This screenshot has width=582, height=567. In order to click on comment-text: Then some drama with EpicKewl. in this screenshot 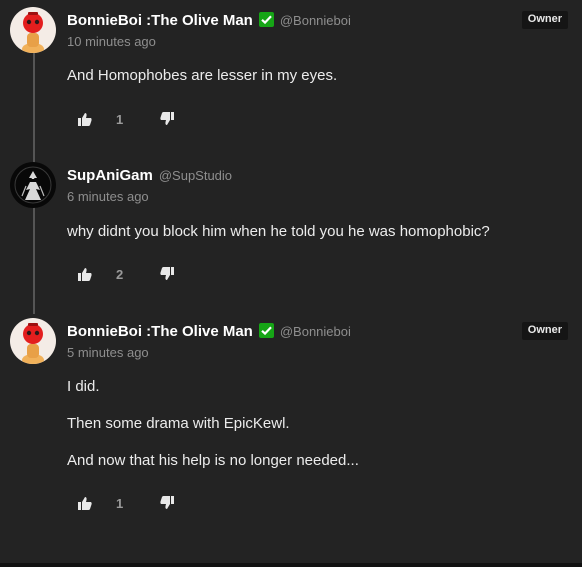, I will do `click(178, 423)`.